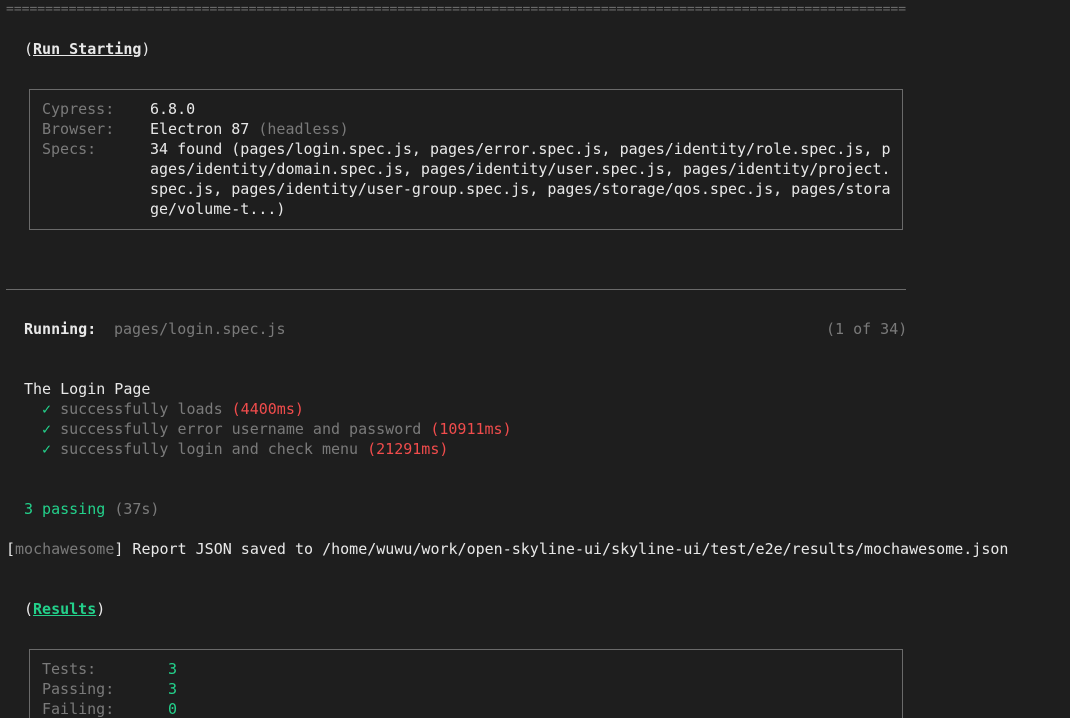 This screenshot has width=1070, height=718. I want to click on browser-value: Electron 87, so click(200, 129).